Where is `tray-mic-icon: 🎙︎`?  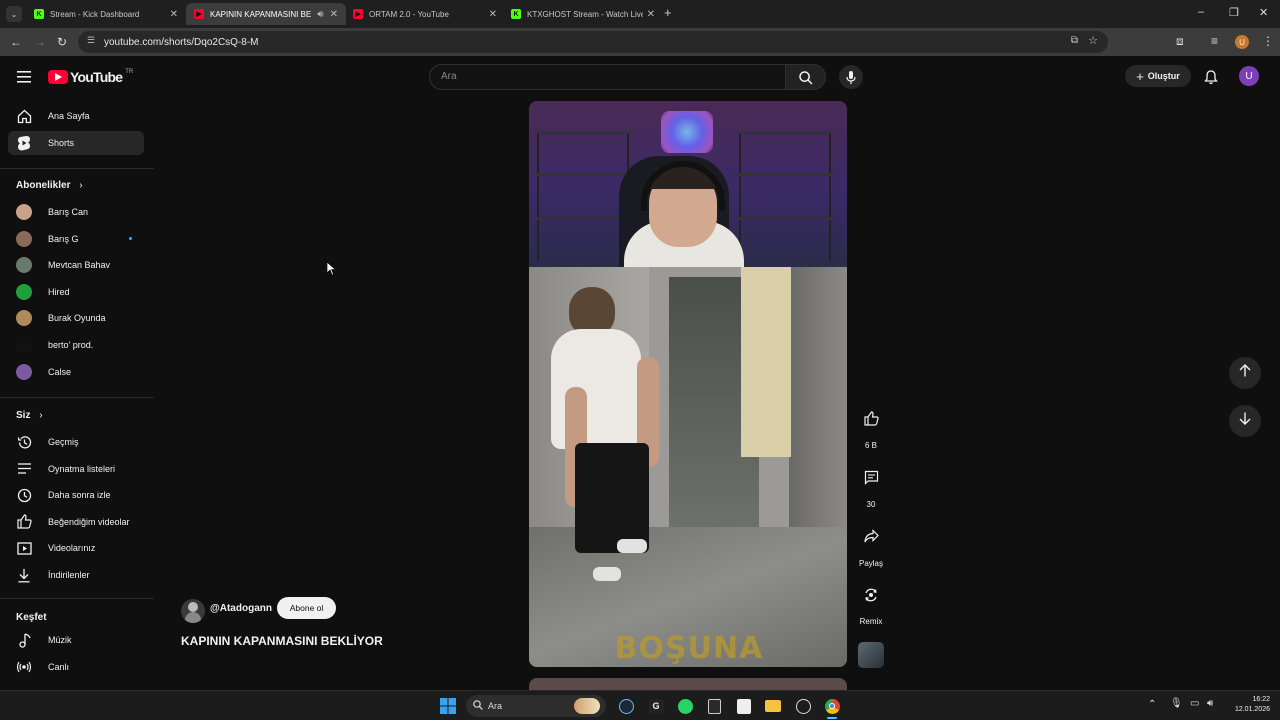 tray-mic-icon: 🎙︎ is located at coordinates (1176, 703).